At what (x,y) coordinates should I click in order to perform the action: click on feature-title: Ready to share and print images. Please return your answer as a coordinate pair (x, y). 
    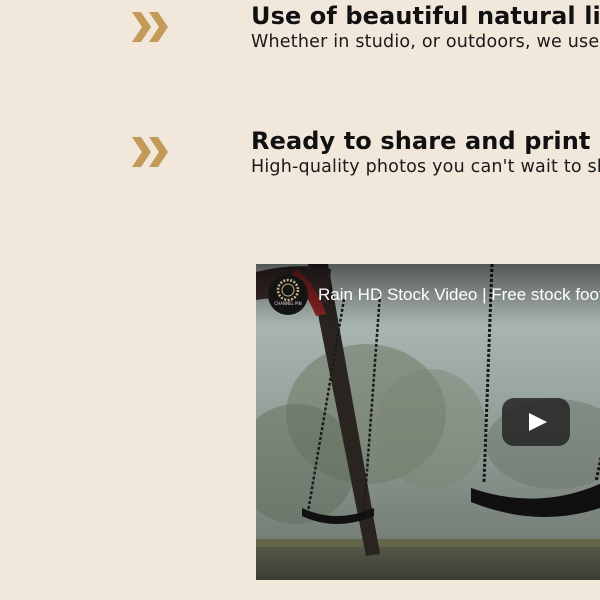
    Looking at the image, I should click on (425, 141).